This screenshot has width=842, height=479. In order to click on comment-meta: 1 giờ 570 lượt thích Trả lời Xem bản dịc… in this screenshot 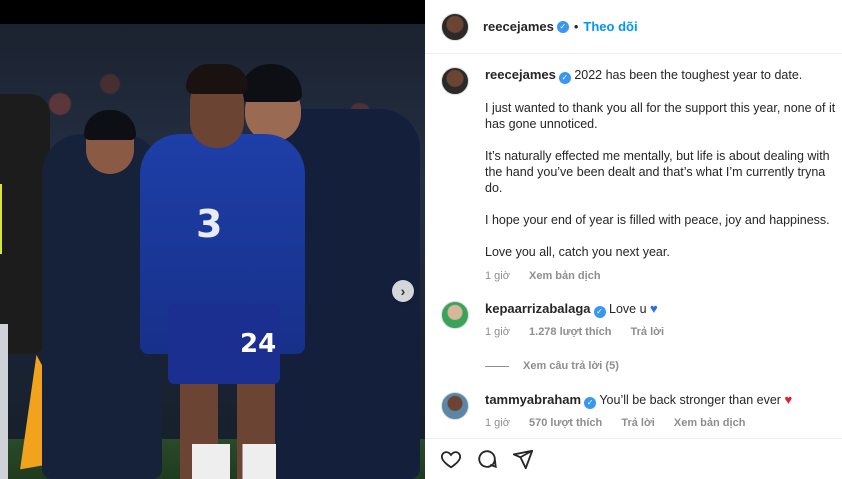, I will do `click(638, 423)`.